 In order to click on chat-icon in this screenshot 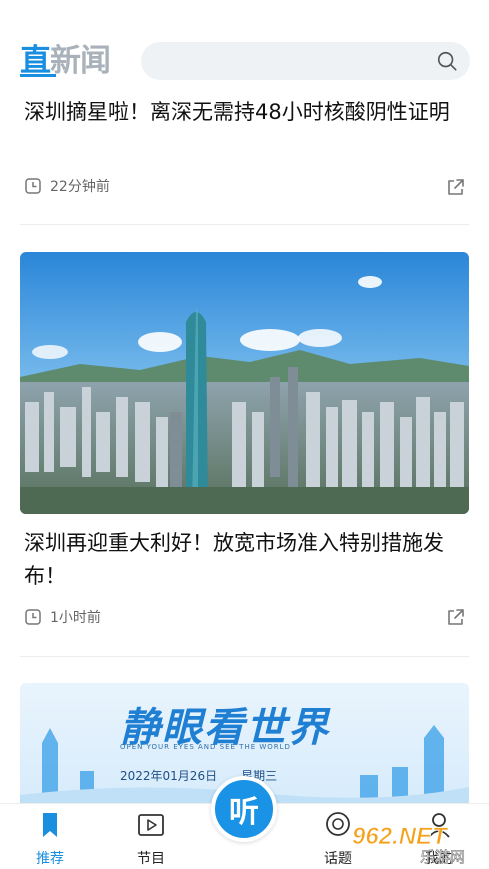, I will do `click(338, 824)`.